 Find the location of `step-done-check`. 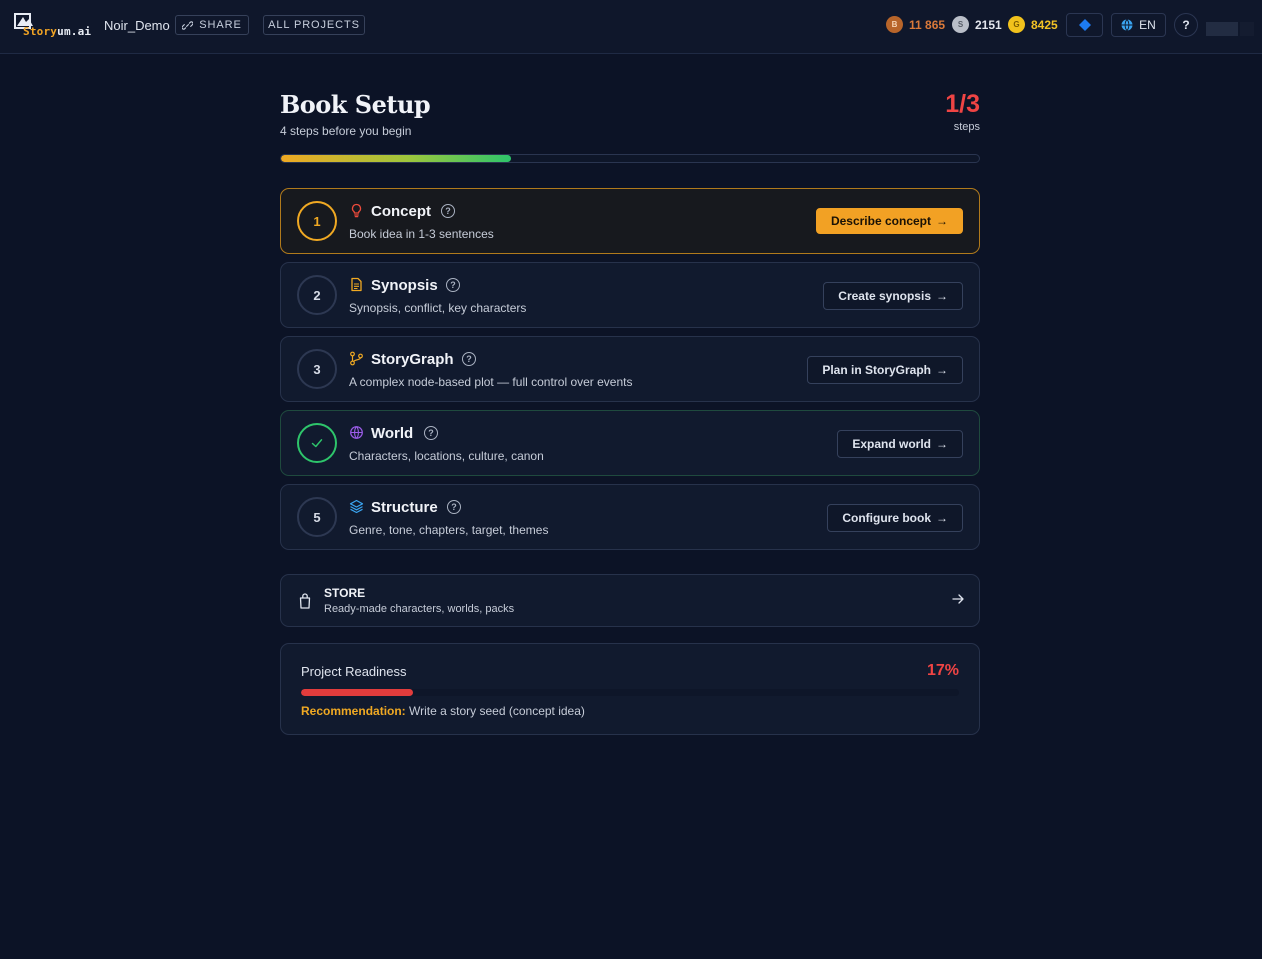

step-done-check is located at coordinates (317, 443).